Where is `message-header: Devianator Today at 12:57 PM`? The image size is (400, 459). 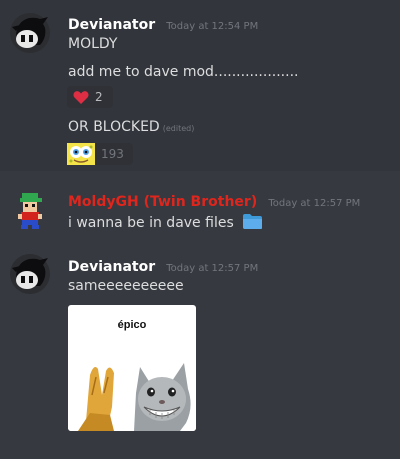
message-header: Devianator Today at 12:57 PM is located at coordinates (163, 265).